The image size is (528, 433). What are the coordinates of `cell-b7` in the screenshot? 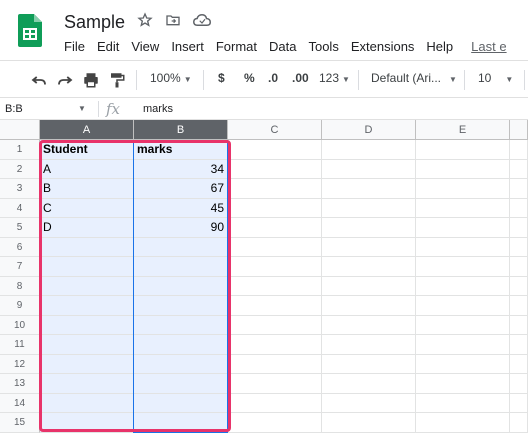 It's located at (181, 267).